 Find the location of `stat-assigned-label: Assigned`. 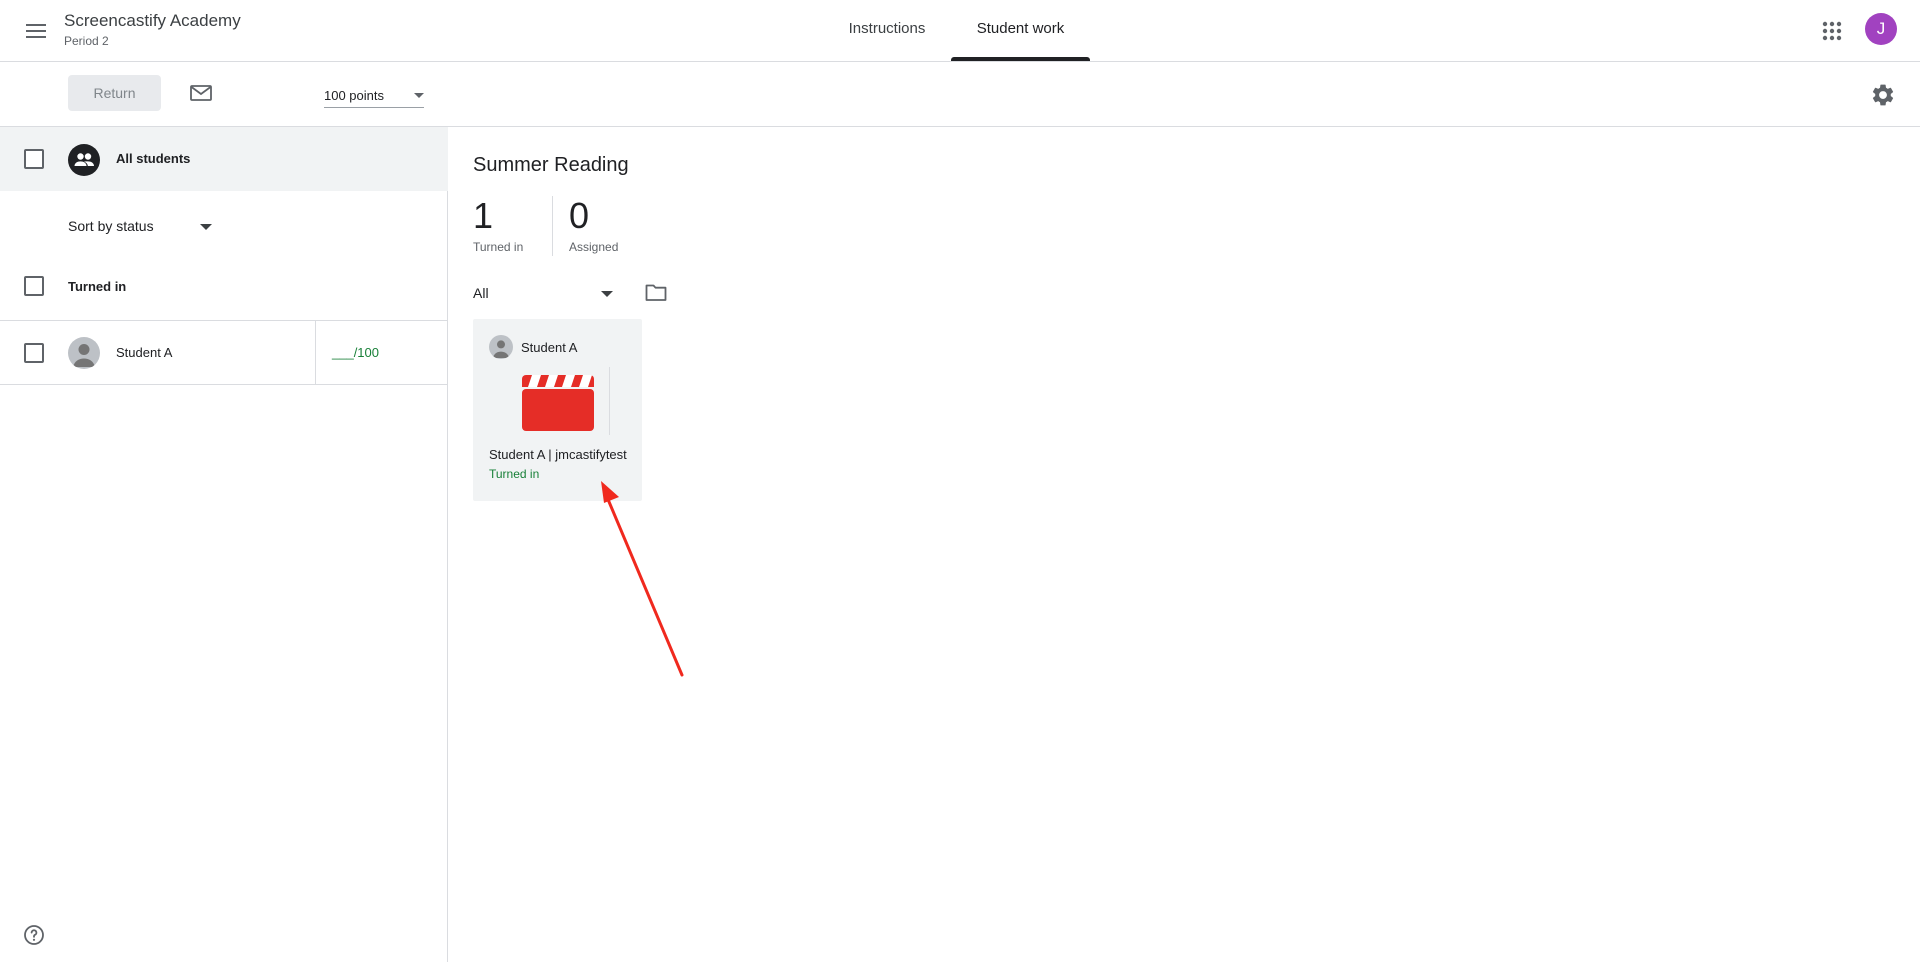

stat-assigned-label: Assigned is located at coordinates (594, 247).